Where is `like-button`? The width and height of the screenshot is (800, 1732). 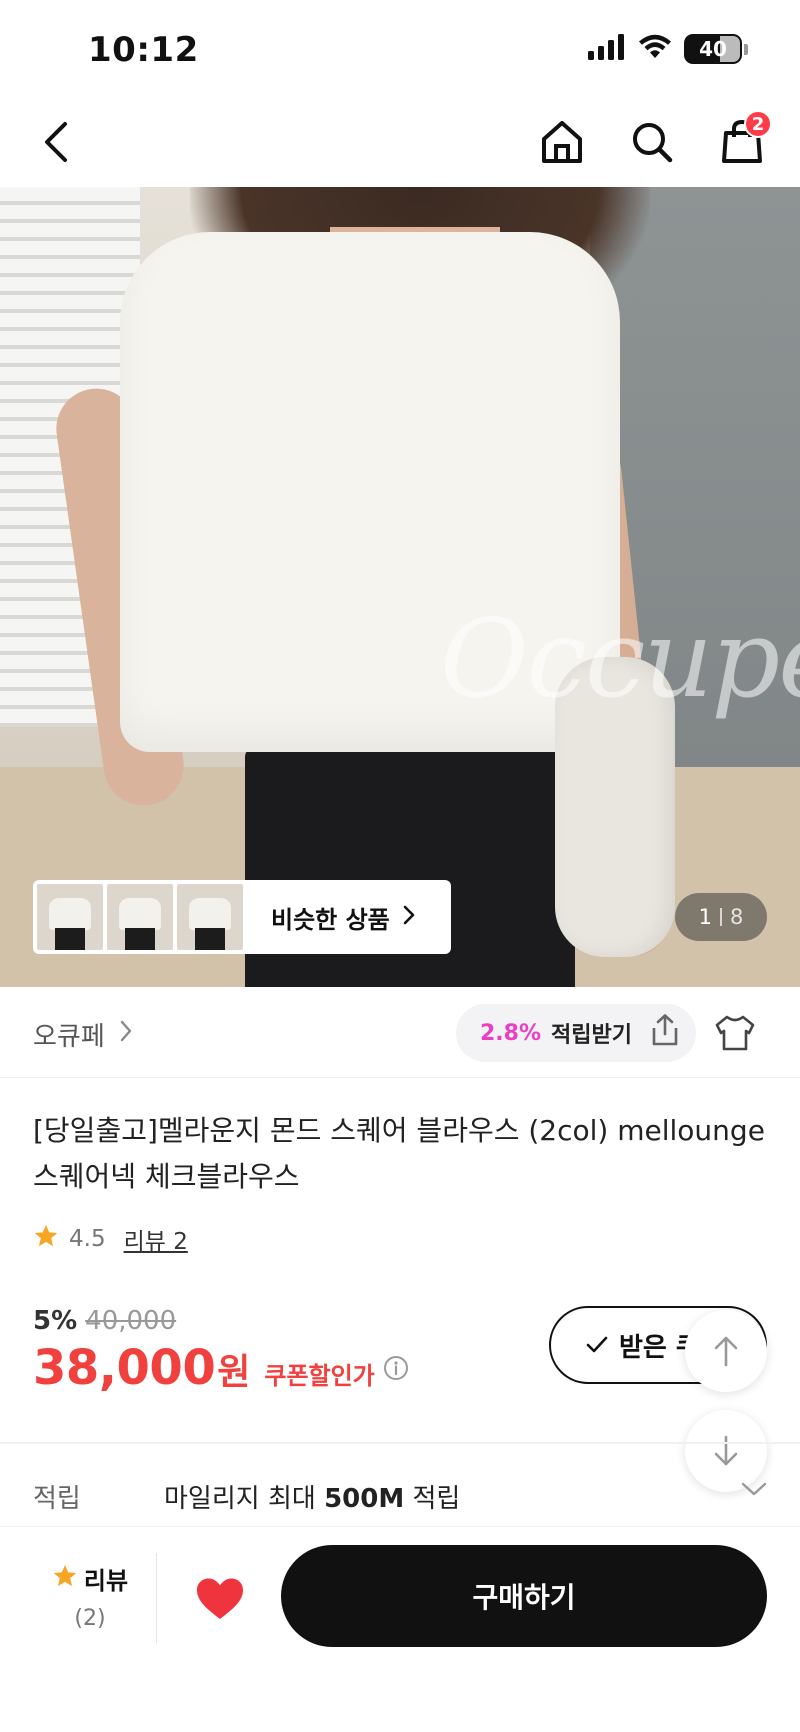
like-button is located at coordinates (220, 1599).